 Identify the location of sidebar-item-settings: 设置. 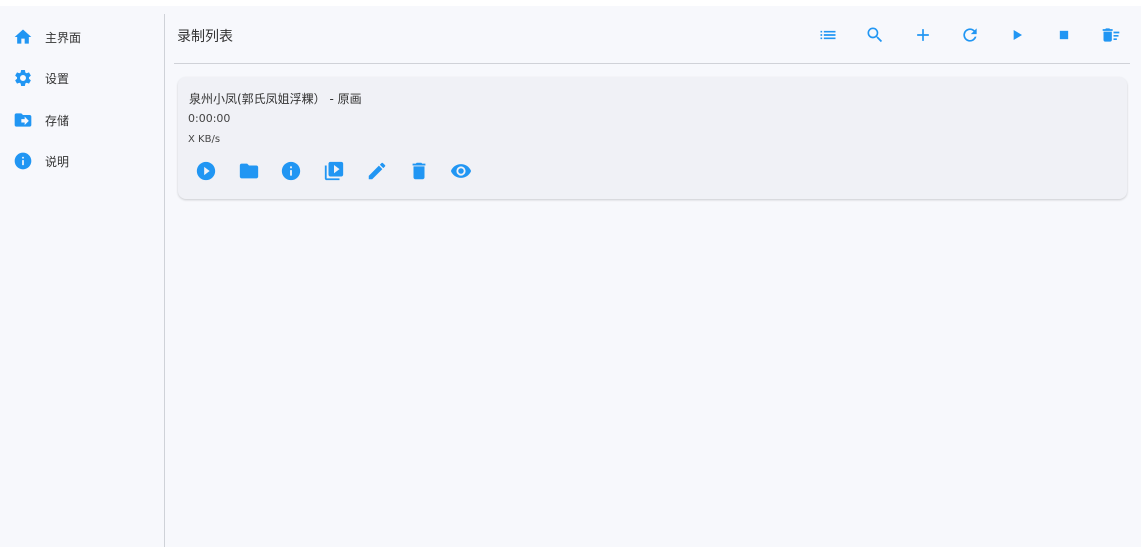
(40, 78).